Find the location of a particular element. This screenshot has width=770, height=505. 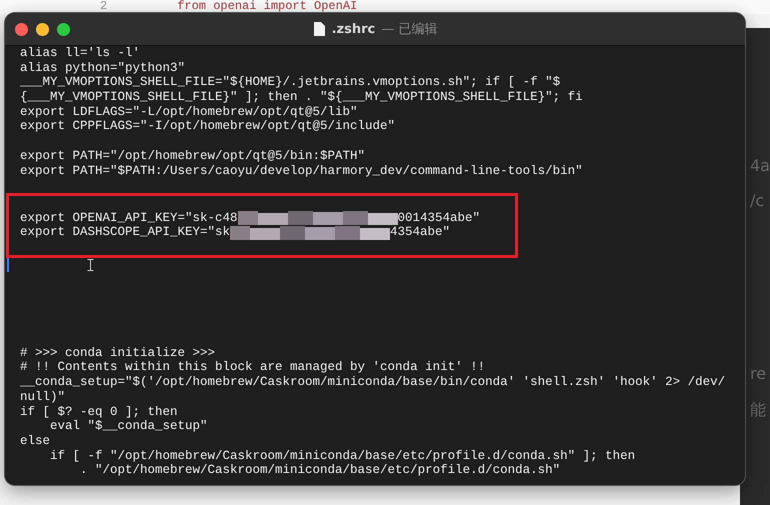

code-line: if [ -f "/opt/homebrew/Caskroom/miniconda/base/etc/profile.d/conda.sh" ]; then is located at coordinates (342, 456).